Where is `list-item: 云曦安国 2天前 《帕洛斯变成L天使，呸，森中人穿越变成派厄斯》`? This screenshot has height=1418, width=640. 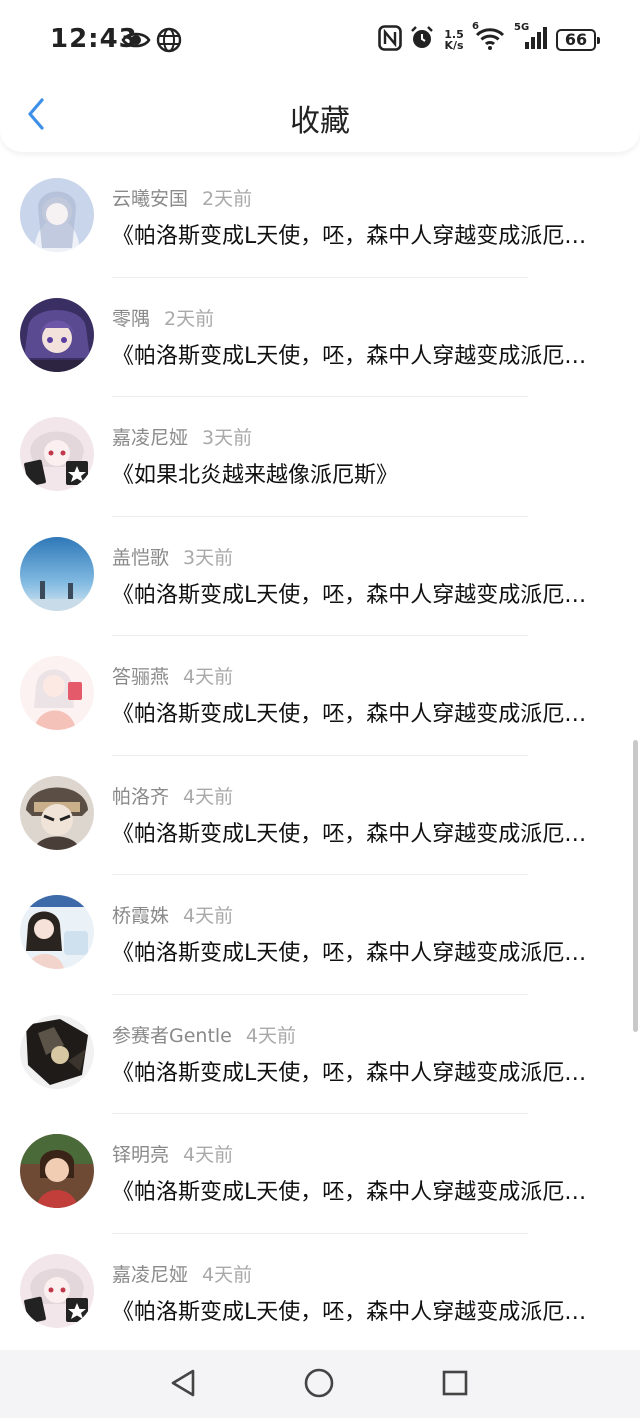
list-item: 云曦安国 2天前 《帕洛斯变成L天使，呸，森中人穿越变成派厄斯》 is located at coordinates (320, 218).